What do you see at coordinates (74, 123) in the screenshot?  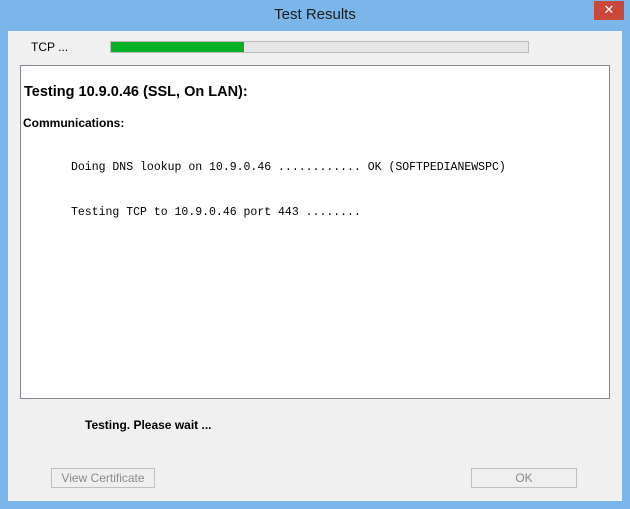 I see `communications-label: Communications:` at bounding box center [74, 123].